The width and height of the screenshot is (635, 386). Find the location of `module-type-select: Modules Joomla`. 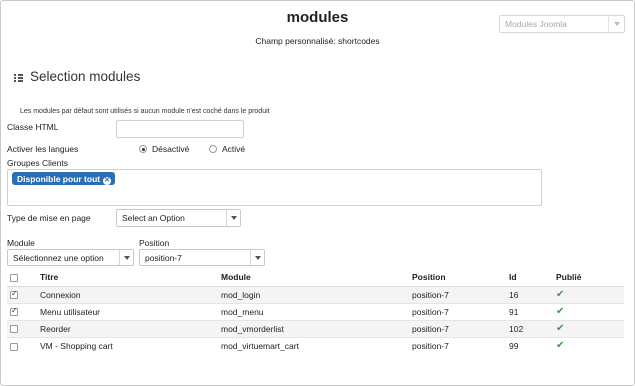

module-type-select: Modules Joomla is located at coordinates (562, 24).